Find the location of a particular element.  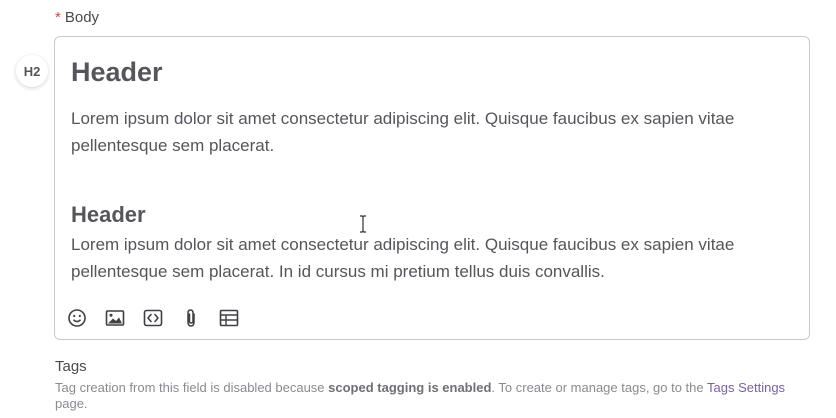

emoji-icon is located at coordinates (77, 318).